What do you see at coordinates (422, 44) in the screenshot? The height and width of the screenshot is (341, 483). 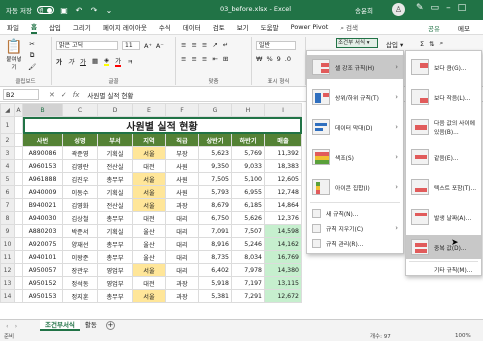 I see `autosum-icon: Σ` at bounding box center [422, 44].